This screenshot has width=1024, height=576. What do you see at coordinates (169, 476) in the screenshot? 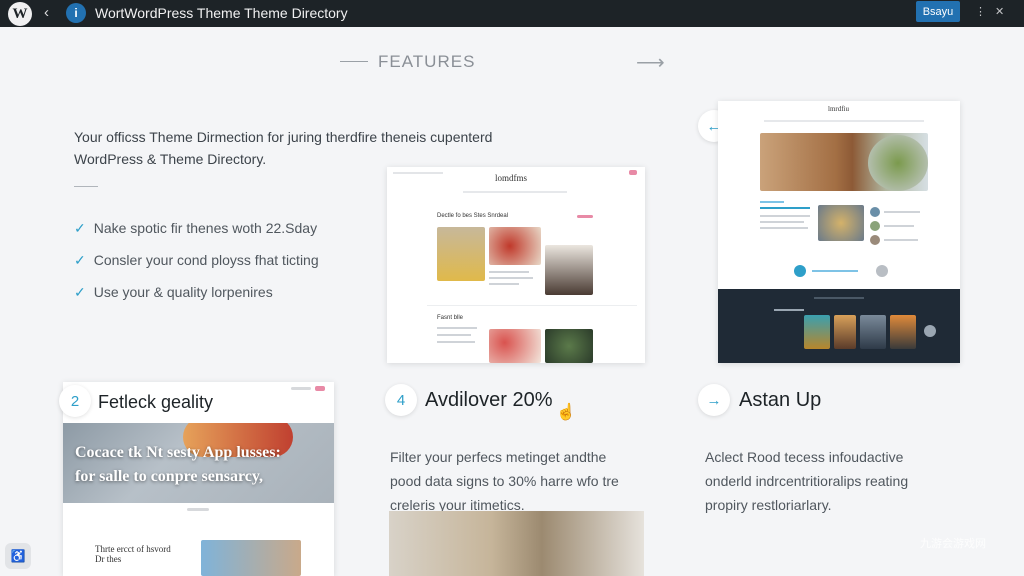
I see `hero-line-2: for salle to conpre sensarcy,` at bounding box center [169, 476].